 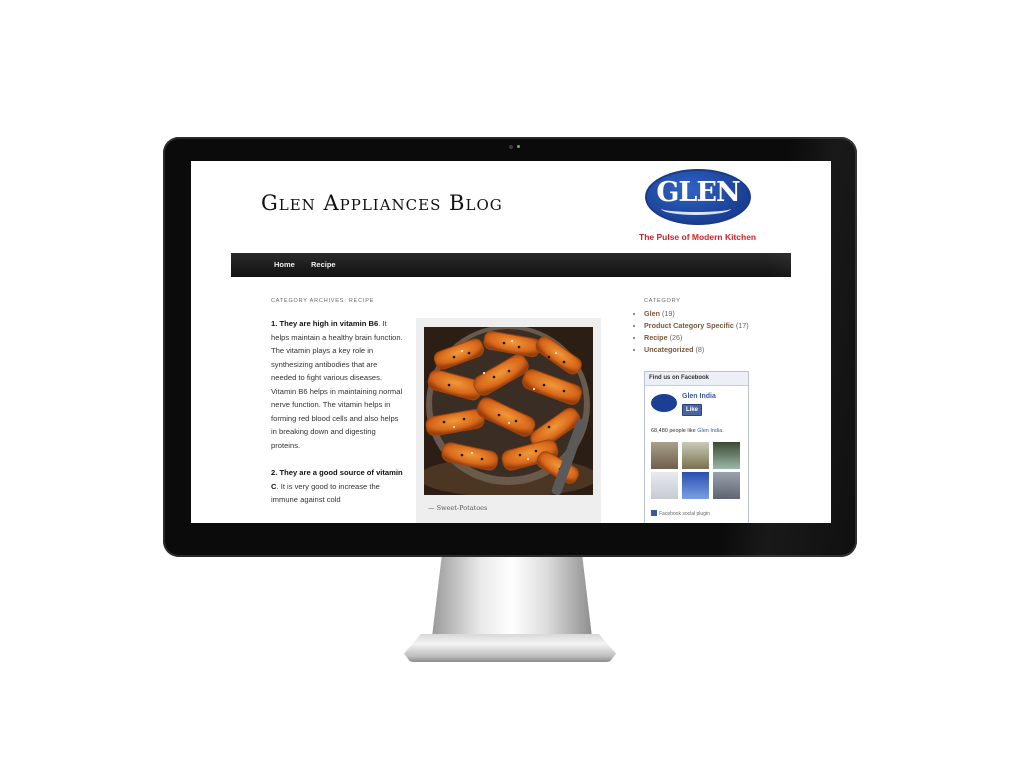 What do you see at coordinates (699, 396) in the screenshot?
I see `facebook-page-name: Glen India` at bounding box center [699, 396].